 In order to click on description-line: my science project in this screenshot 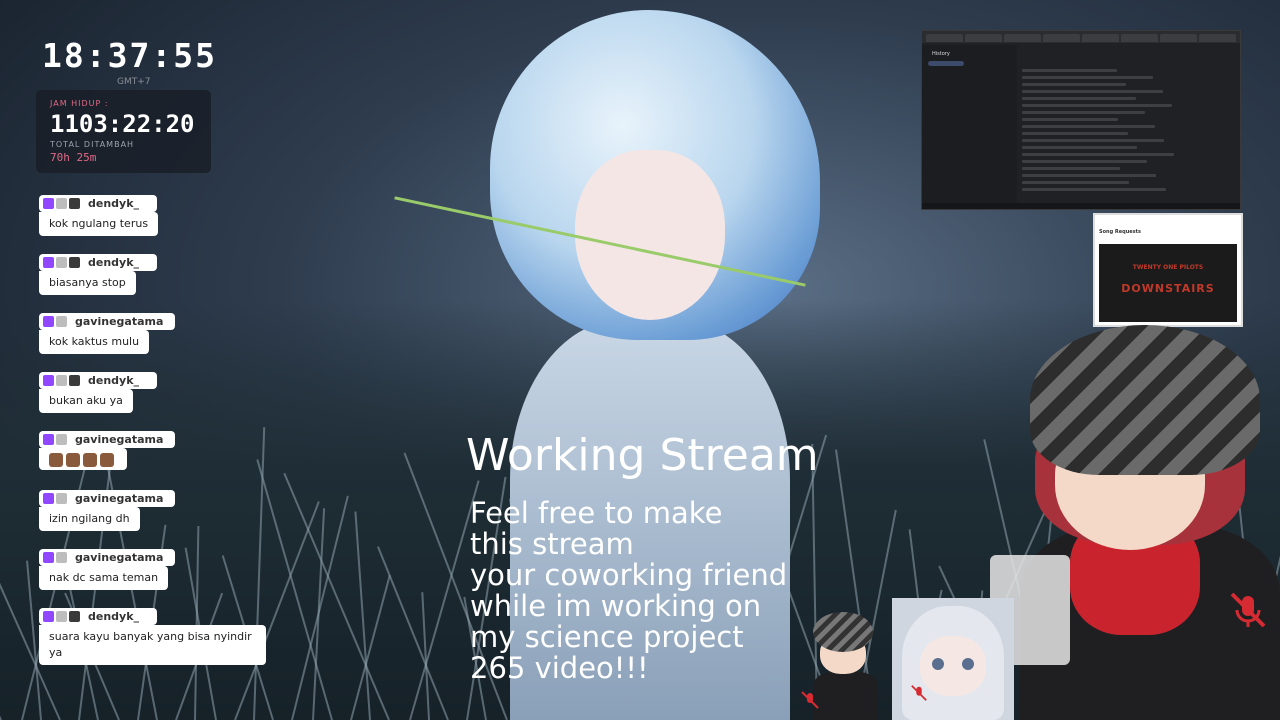, I will do `click(607, 637)`.